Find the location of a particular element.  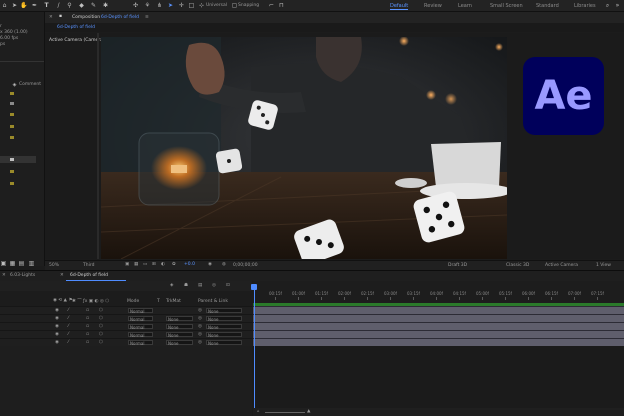

draft-3d-icon: ◈ is located at coordinates (171, 285).